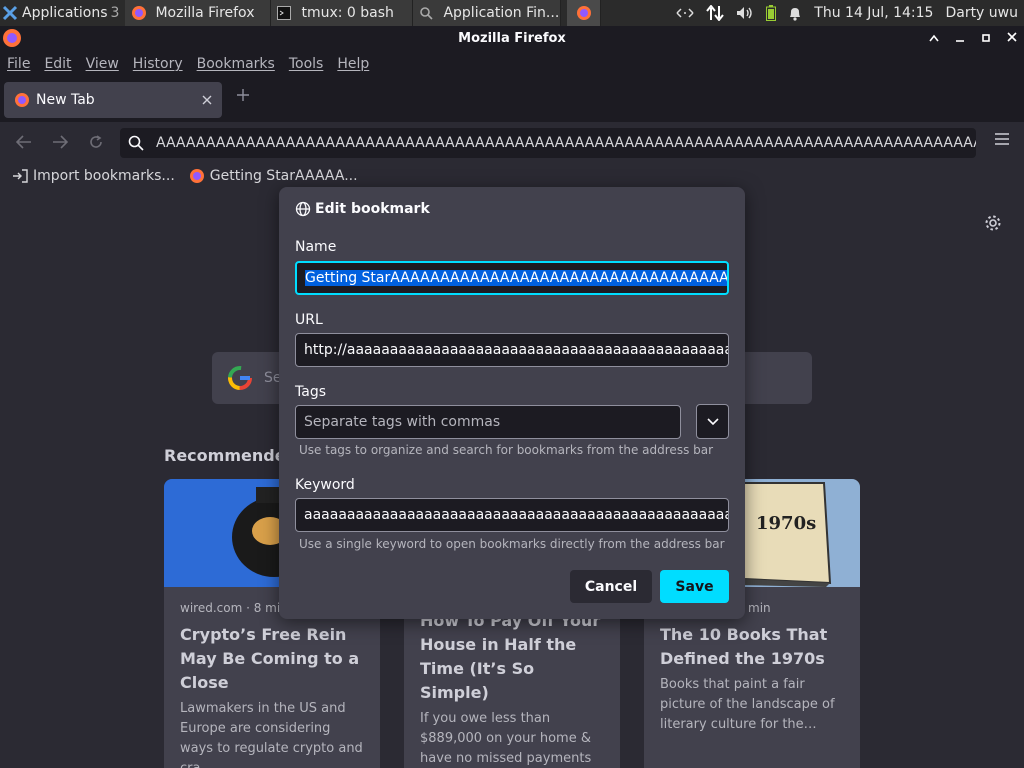 The image size is (1024, 768). Describe the element at coordinates (207, 100) in the screenshot. I see `tab-close-icon` at that location.